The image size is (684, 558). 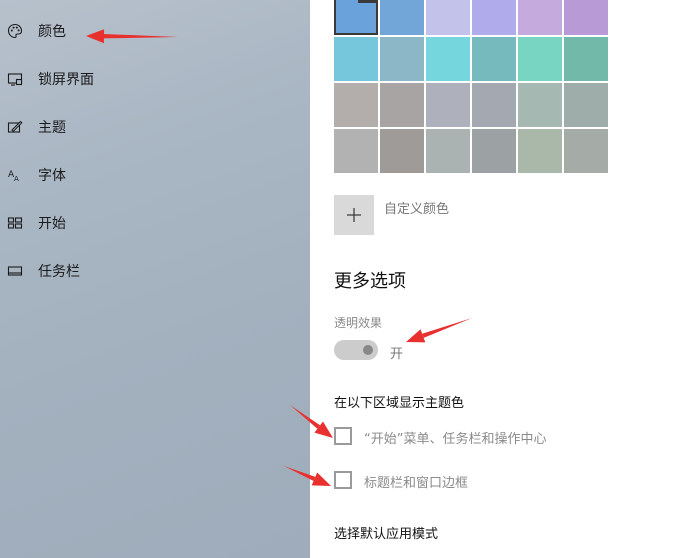 What do you see at coordinates (356, 17) in the screenshot?
I see `color-swatch-selected` at bounding box center [356, 17].